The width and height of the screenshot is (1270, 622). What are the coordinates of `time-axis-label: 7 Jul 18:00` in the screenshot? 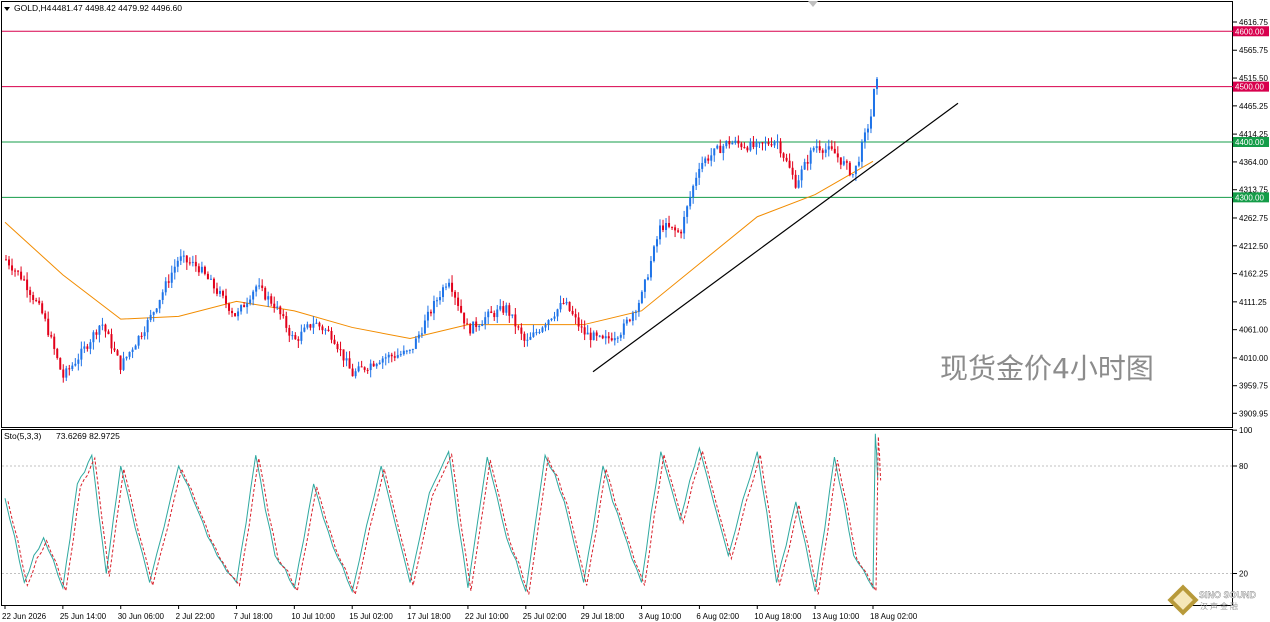 It's located at (253, 616).